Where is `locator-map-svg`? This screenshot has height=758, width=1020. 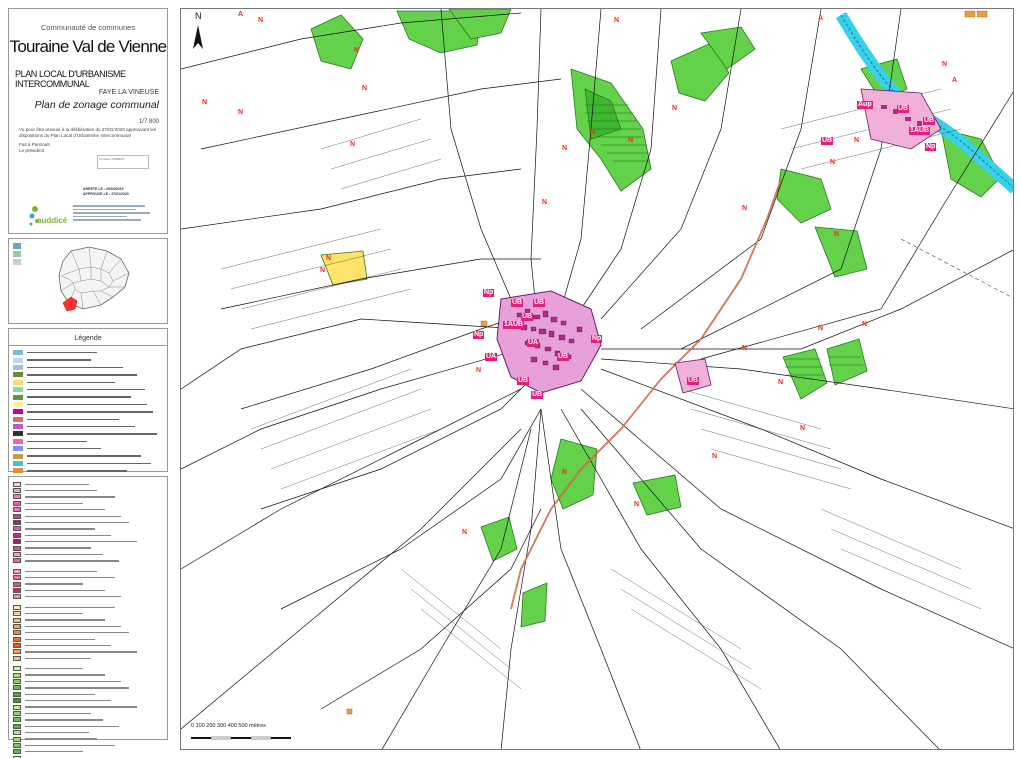
locator-map-svg is located at coordinates (71, 277).